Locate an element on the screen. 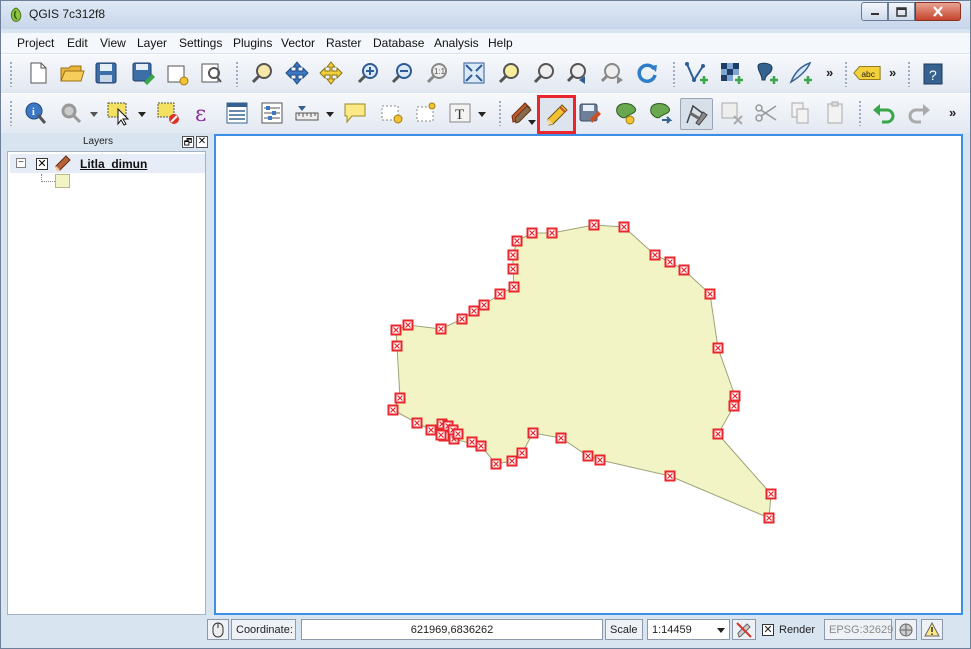 Image resolution: width=971 pixels, height=649 pixels. menu-view: View is located at coordinates (113, 43).